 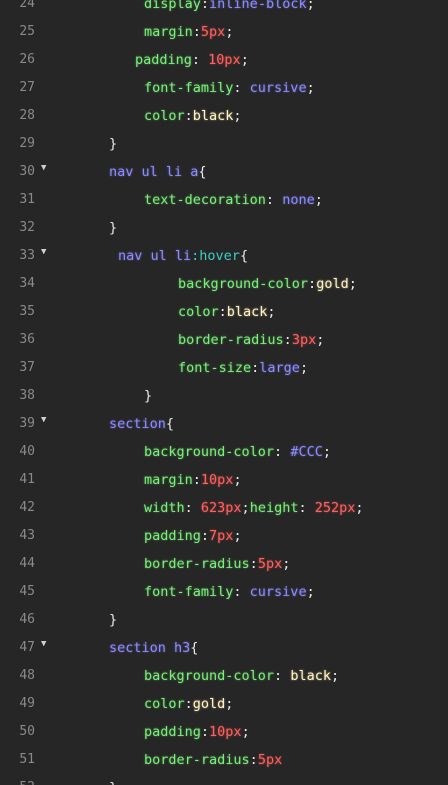 What do you see at coordinates (304, 340) in the screenshot?
I see `css-number: 3px` at bounding box center [304, 340].